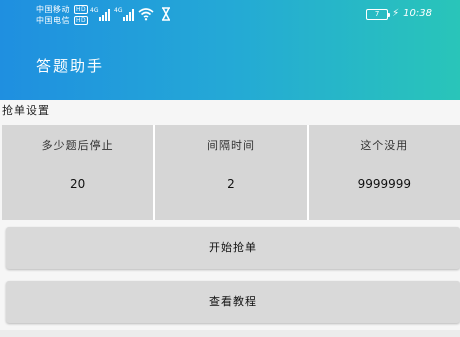  Describe the element at coordinates (384, 184) in the screenshot. I see `setting-value: 9999999` at that location.